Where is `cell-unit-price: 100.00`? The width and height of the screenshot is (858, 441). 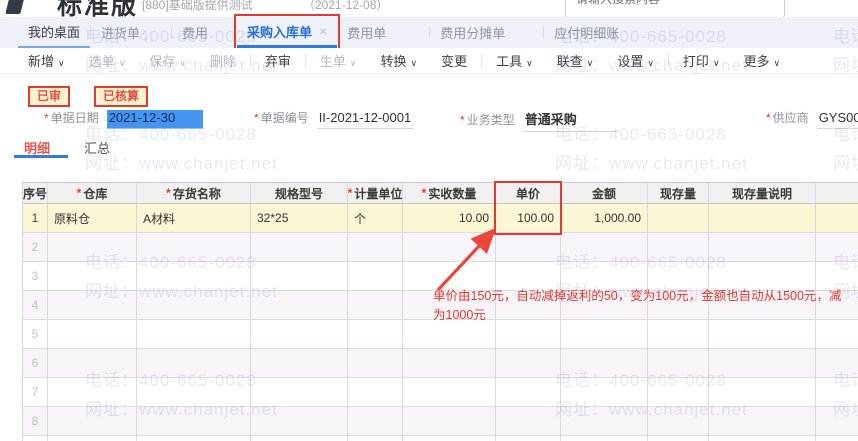 cell-unit-price: 100.00 is located at coordinates (528, 218).